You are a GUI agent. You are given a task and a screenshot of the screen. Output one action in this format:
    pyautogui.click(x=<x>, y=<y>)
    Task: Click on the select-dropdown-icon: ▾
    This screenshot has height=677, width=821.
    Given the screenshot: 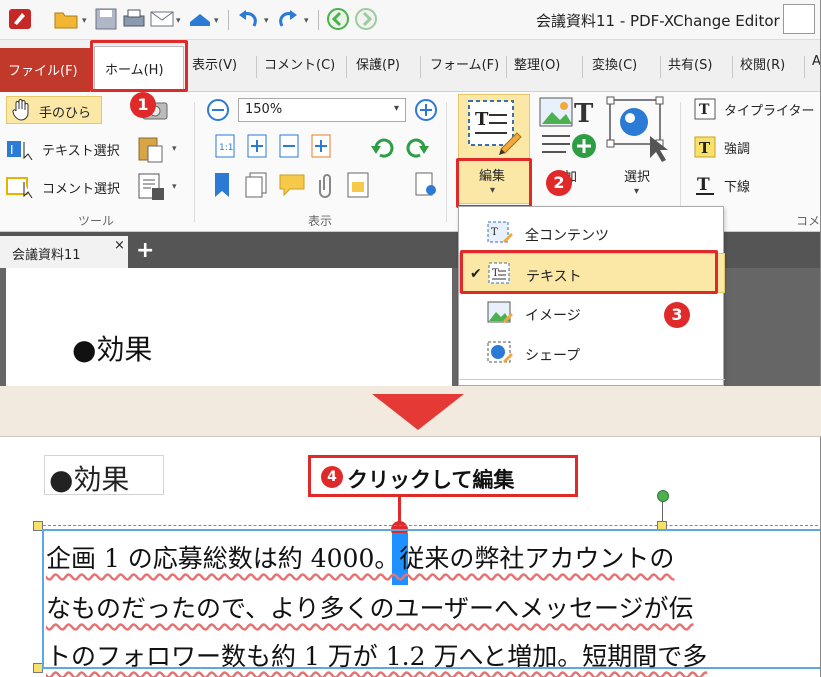 What is the action you would take?
    pyautogui.click(x=636, y=191)
    